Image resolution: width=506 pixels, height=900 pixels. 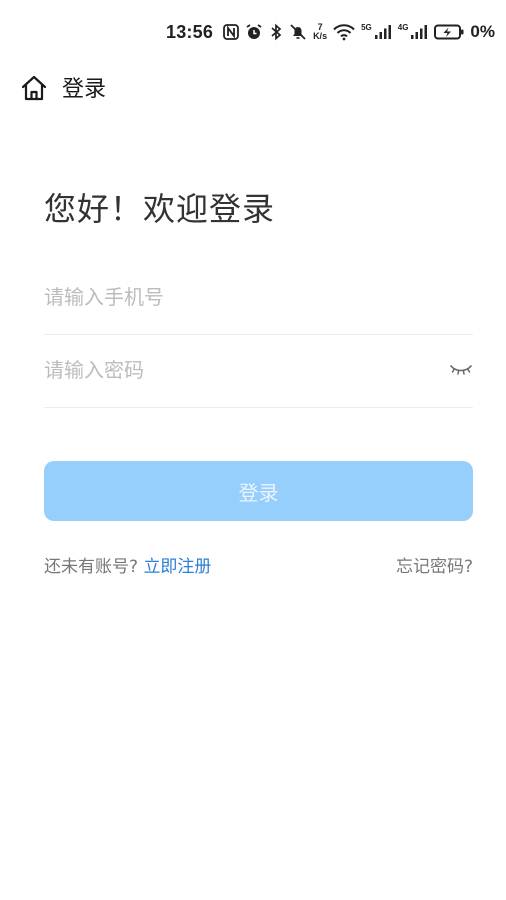 What do you see at coordinates (366, 27) in the screenshot?
I see `sim1-label: 5G` at bounding box center [366, 27].